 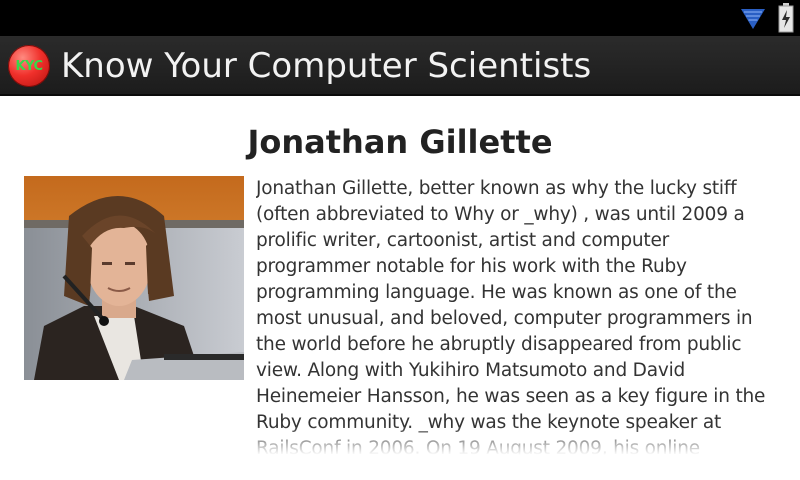 What do you see at coordinates (326, 66) in the screenshot?
I see `app-title: Know Your Computer Scientists` at bounding box center [326, 66].